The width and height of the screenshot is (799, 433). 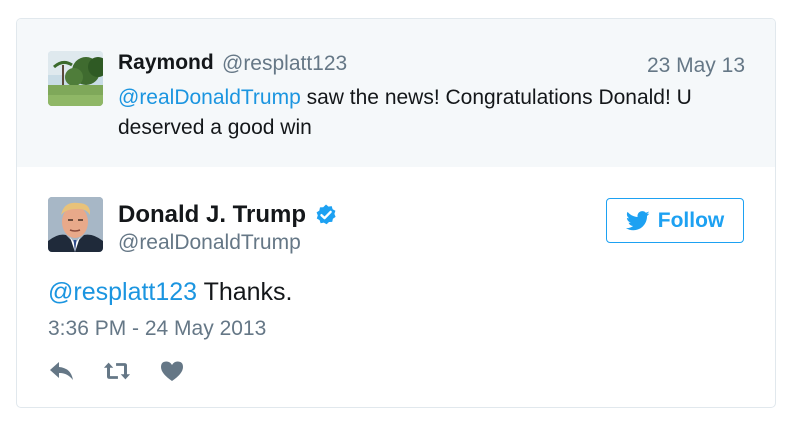 I want to click on reply-icon, so click(x=61, y=371).